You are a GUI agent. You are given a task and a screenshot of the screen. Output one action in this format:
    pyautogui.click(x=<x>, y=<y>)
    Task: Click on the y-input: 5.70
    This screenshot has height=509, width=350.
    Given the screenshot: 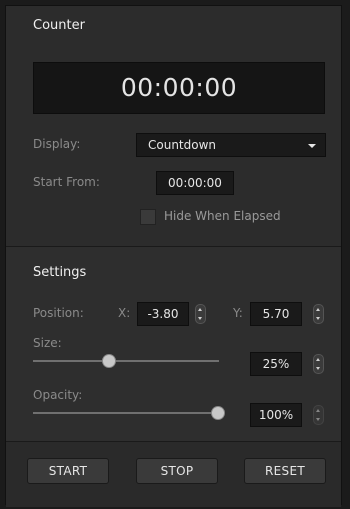 What is the action you would take?
    pyautogui.click(x=276, y=314)
    